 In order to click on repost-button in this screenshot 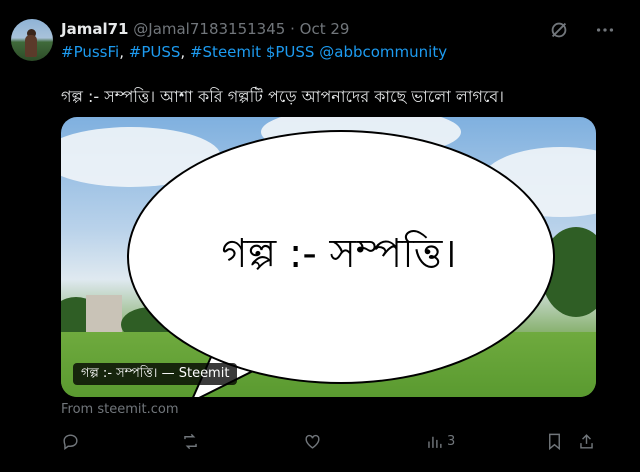, I will do `click(190, 441)`.